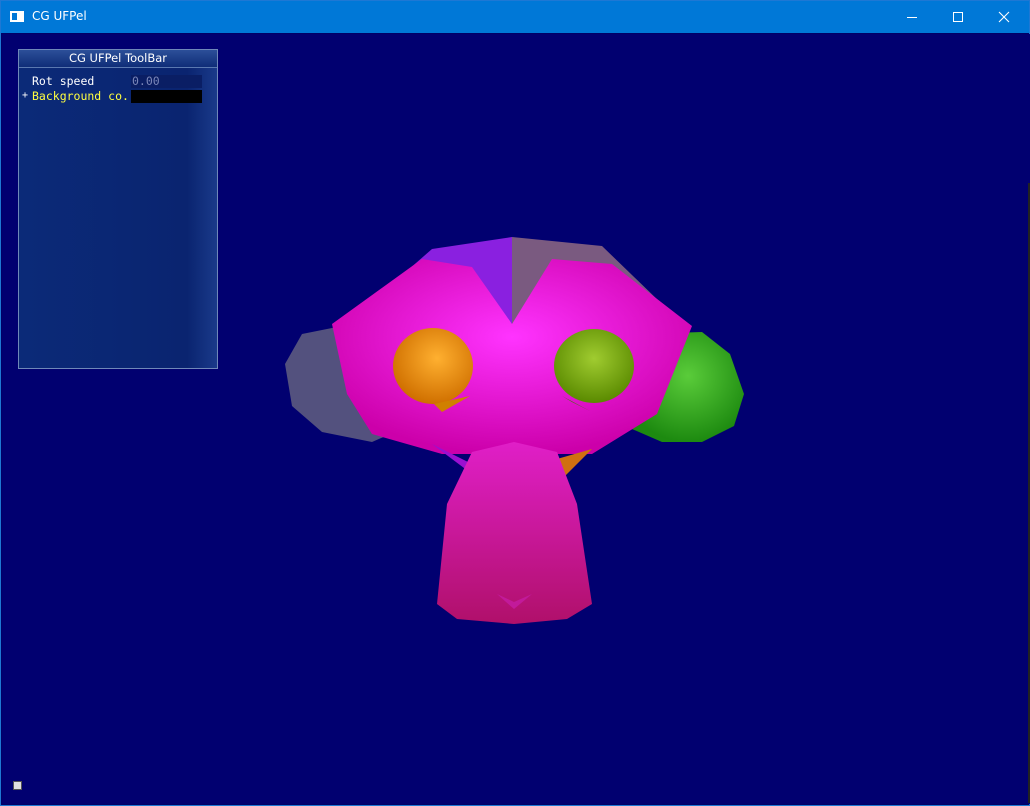  Describe the element at coordinates (594, 366) in the screenshot. I see `right-eye` at that location.